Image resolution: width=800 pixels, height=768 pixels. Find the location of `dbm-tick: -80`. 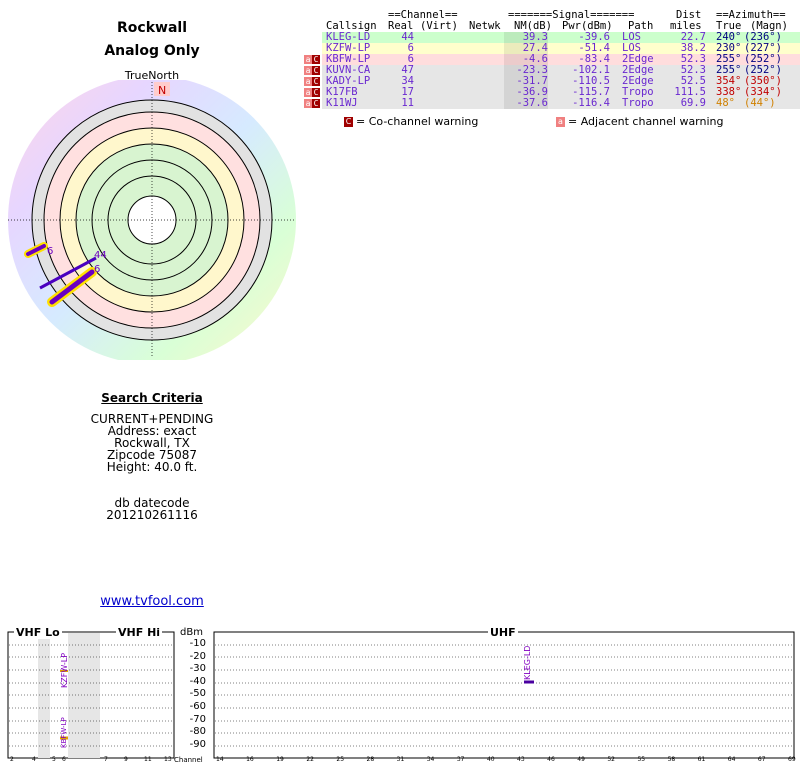

dbm-tick: -80 is located at coordinates (197, 732).